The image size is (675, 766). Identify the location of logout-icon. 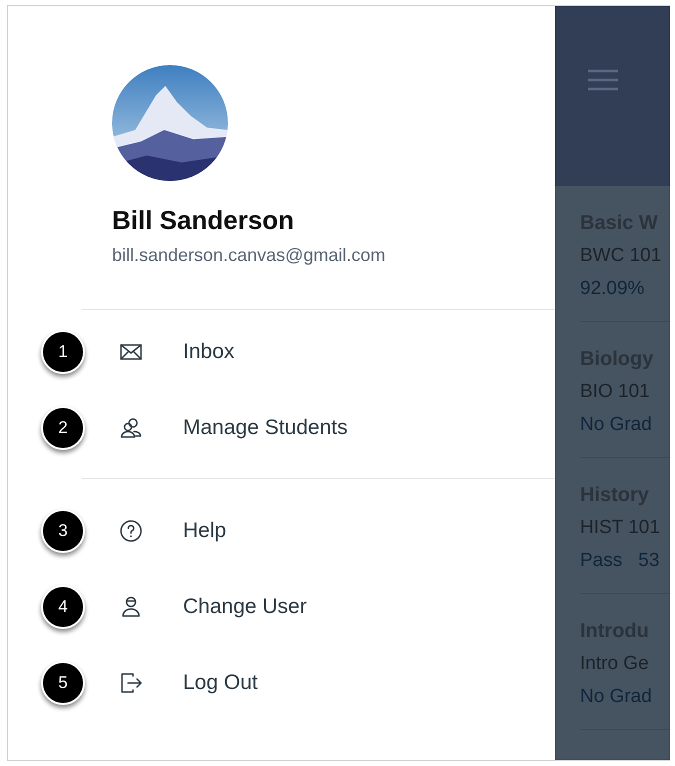
(131, 683).